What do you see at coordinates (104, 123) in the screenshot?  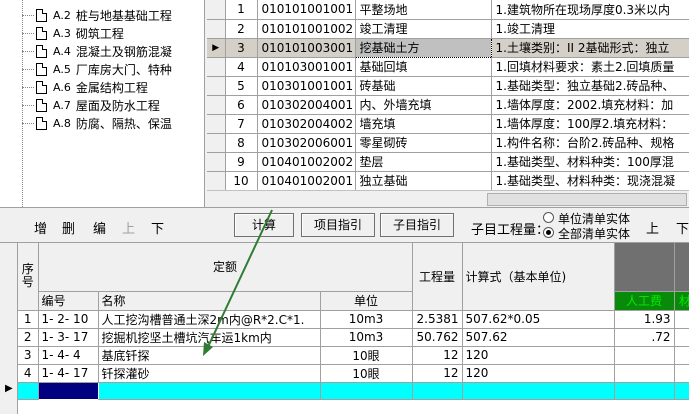 I see `tree-item: A.8 防腐、隔热、保温` at bounding box center [104, 123].